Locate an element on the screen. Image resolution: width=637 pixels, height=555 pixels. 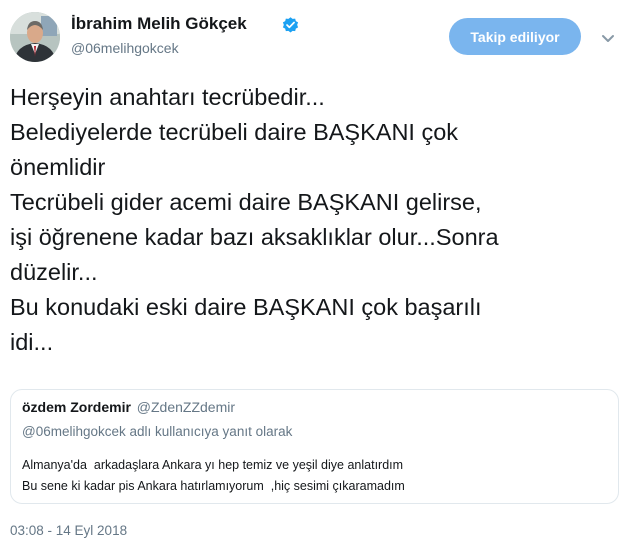
verified-badge-icon is located at coordinates (290, 25).